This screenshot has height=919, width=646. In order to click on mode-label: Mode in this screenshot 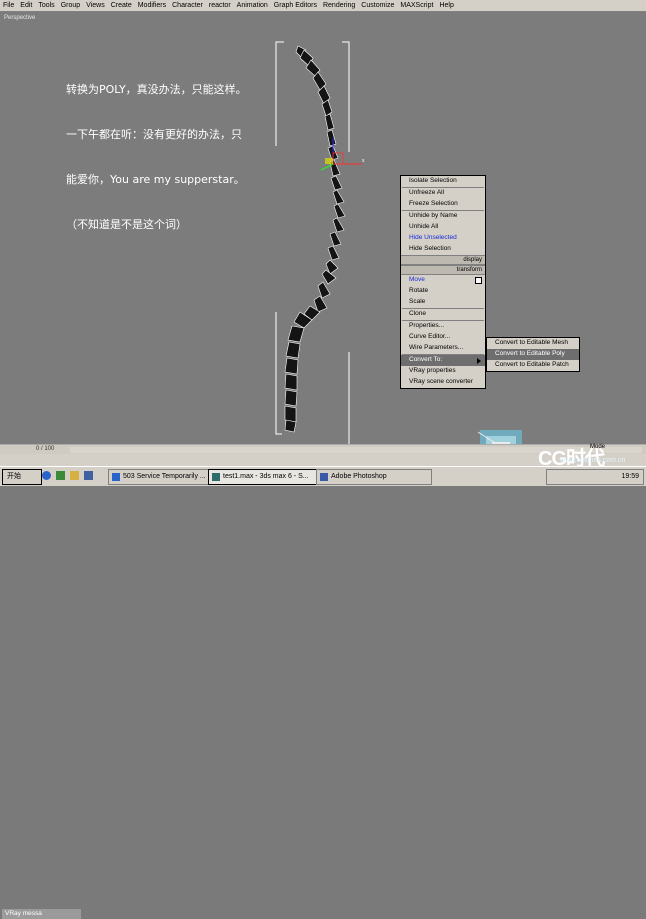, I will do `click(598, 447)`.